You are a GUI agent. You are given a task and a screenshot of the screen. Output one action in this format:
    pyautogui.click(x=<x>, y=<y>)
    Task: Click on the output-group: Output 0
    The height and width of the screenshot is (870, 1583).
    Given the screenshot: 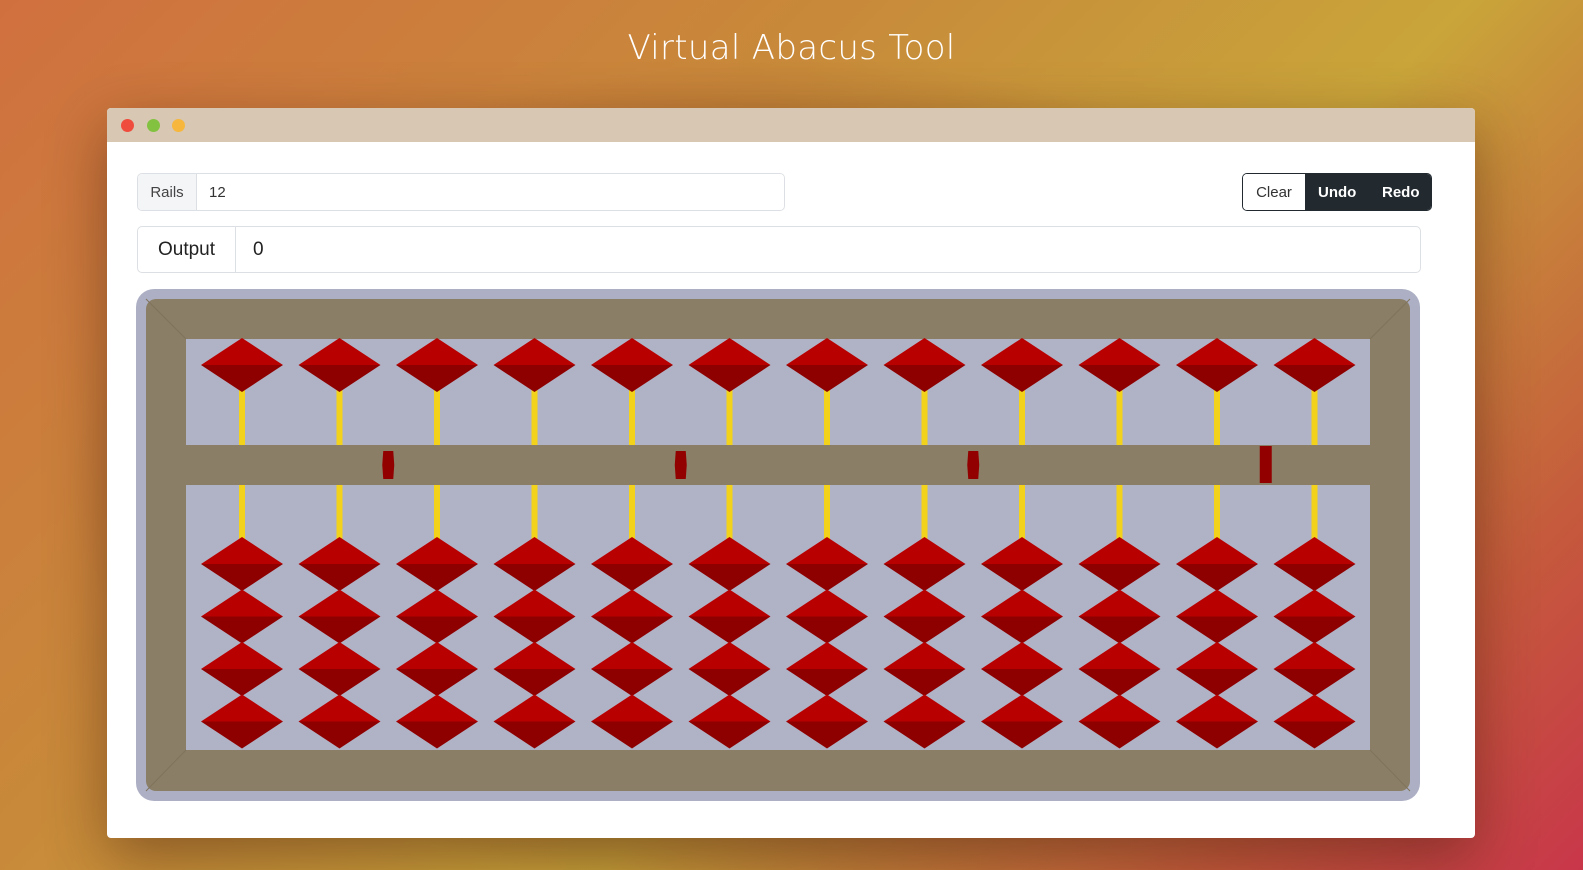 What is the action you would take?
    pyautogui.click(x=779, y=249)
    